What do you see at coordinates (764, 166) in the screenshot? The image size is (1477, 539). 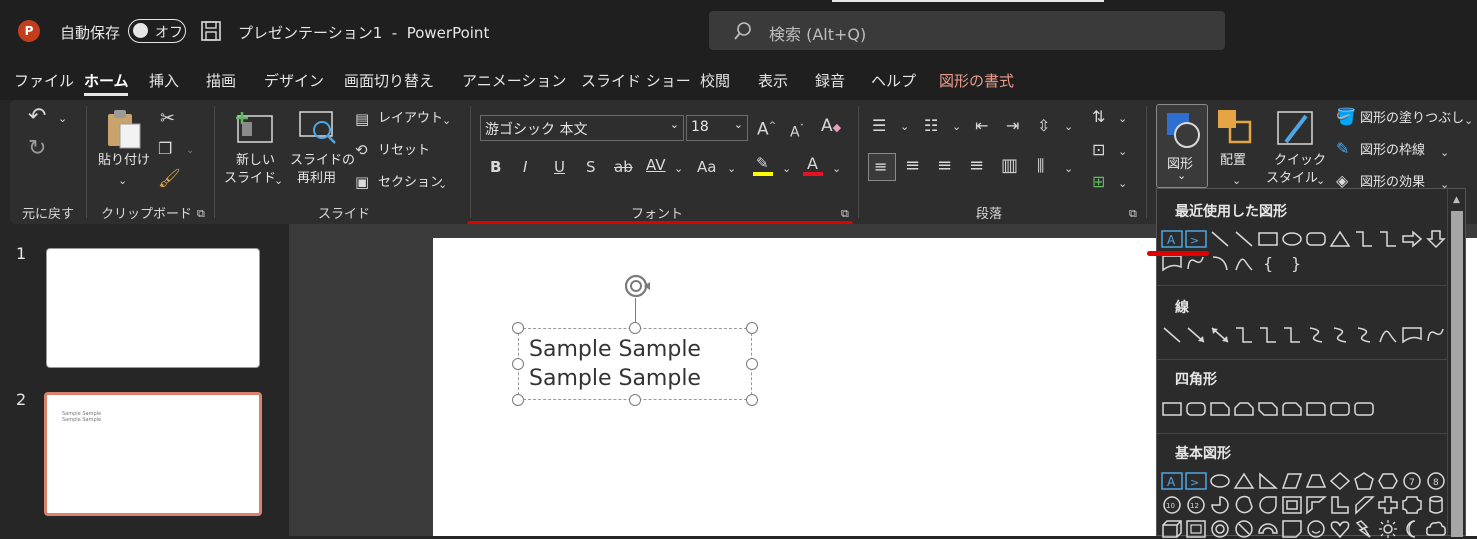 I see `highlight-button: ✎` at bounding box center [764, 166].